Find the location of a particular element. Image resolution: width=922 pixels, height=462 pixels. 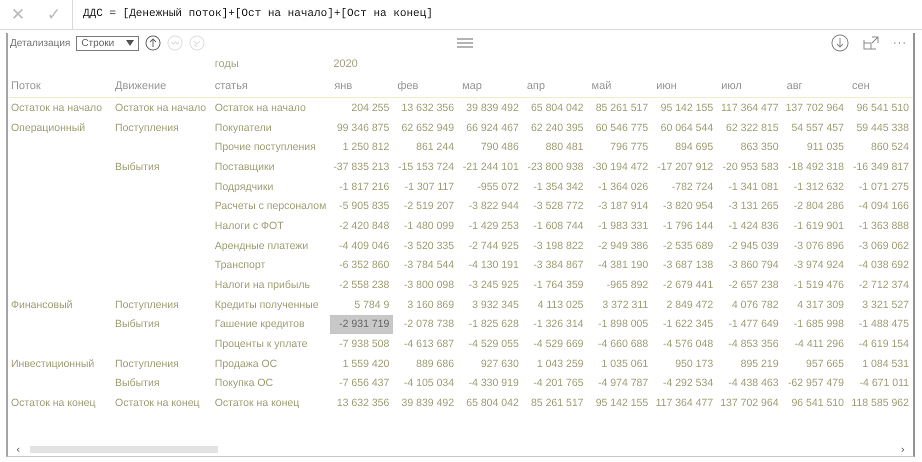

table-cell: 861 244 is located at coordinates (425, 147).